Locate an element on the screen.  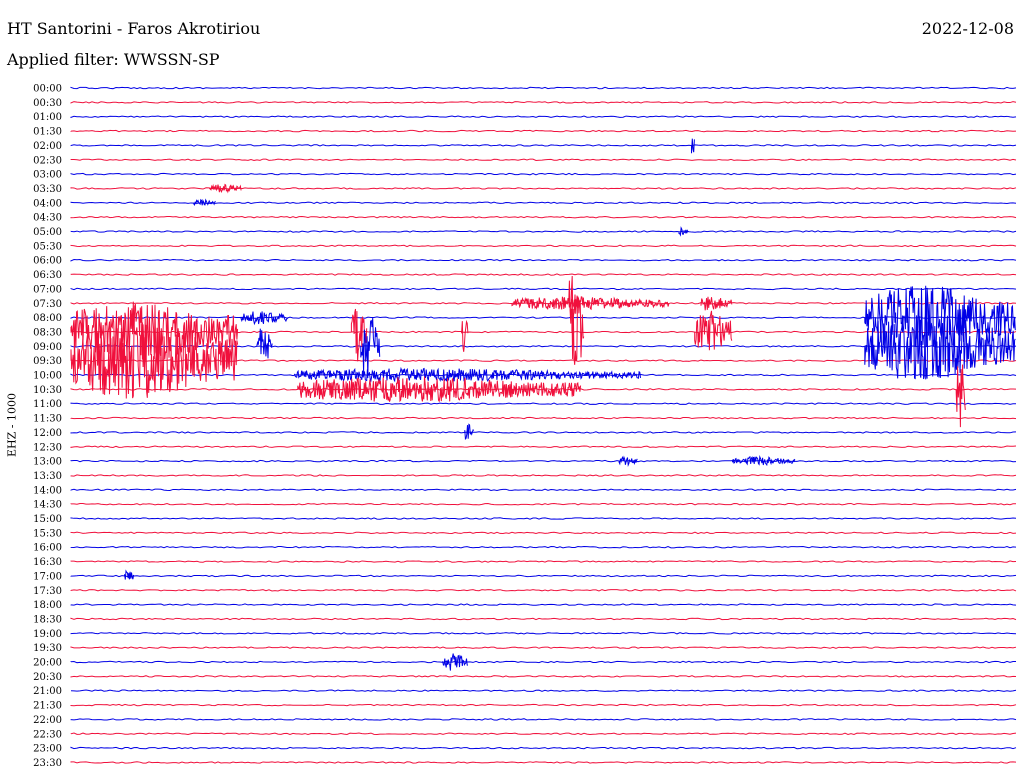
time-label: 12:30 is located at coordinates (47, 447).